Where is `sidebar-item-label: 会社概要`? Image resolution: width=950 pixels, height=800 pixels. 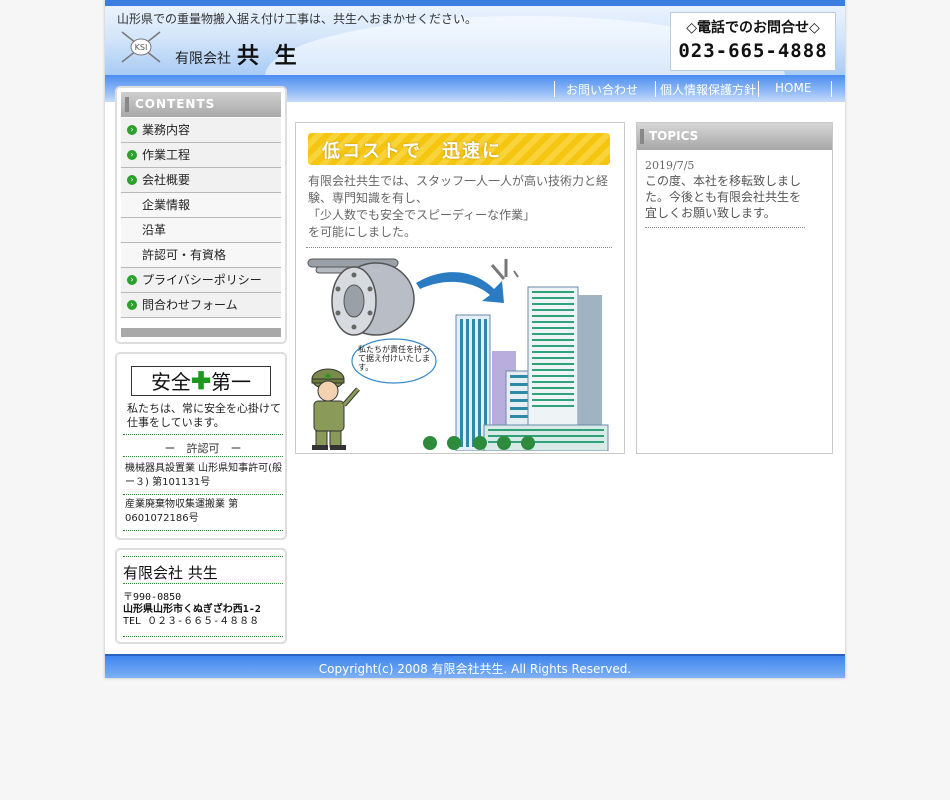 sidebar-item-label: 会社概要 is located at coordinates (166, 180).